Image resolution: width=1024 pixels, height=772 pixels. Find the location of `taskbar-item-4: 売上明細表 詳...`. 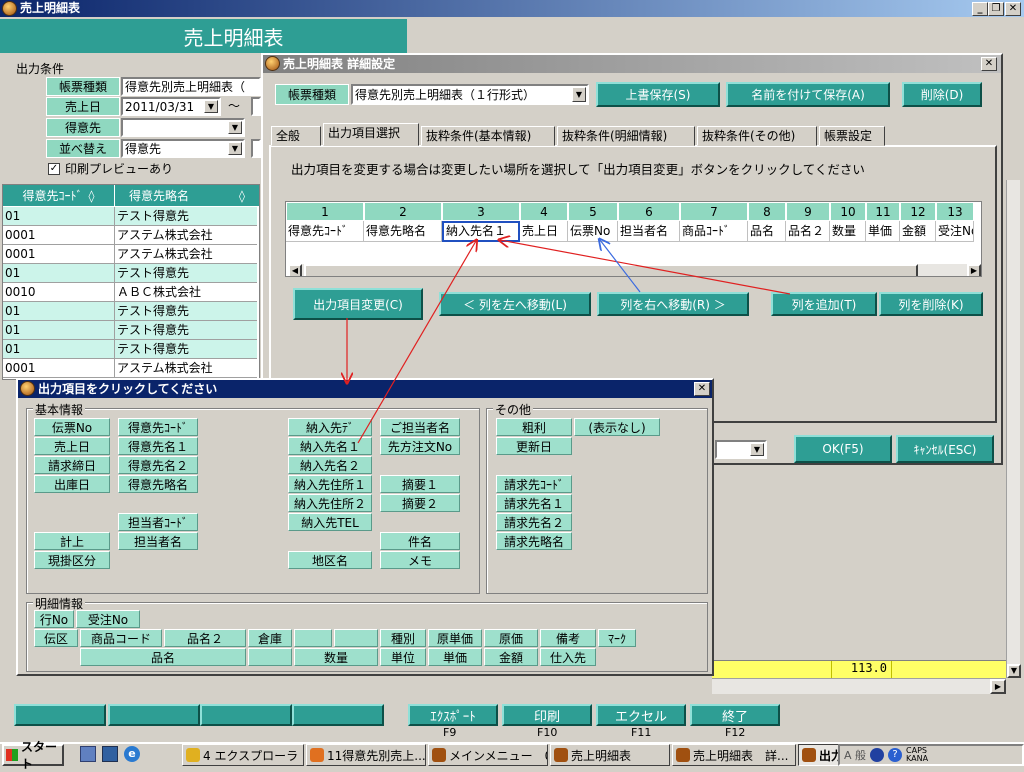

taskbar-item-4: 売上明細表 詳... is located at coordinates (734, 755).